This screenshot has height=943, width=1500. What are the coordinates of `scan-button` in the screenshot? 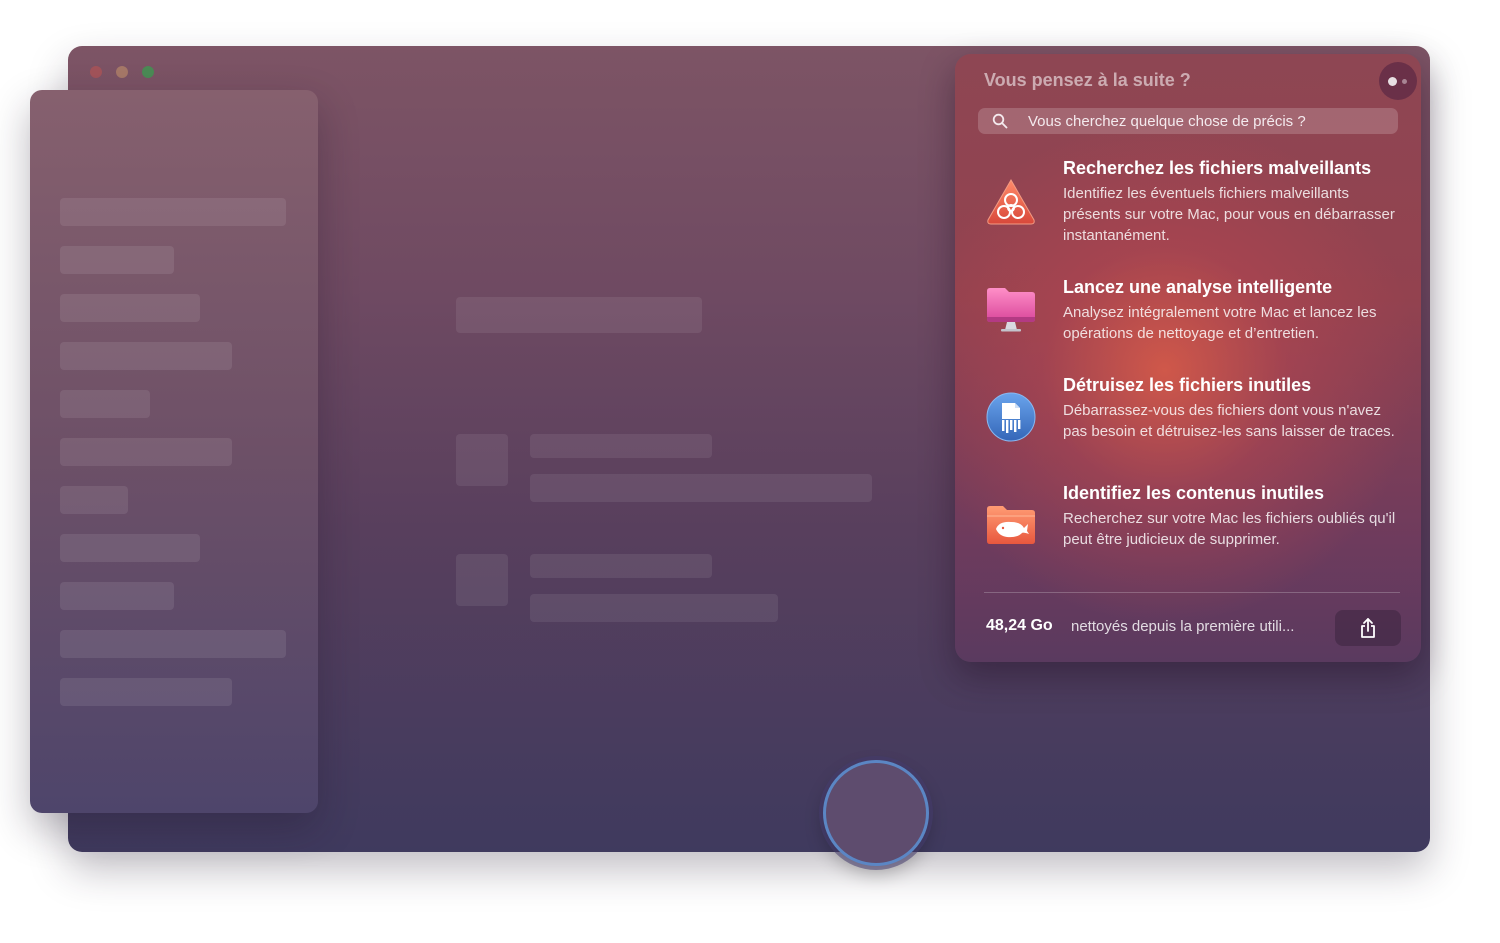 It's located at (876, 813).